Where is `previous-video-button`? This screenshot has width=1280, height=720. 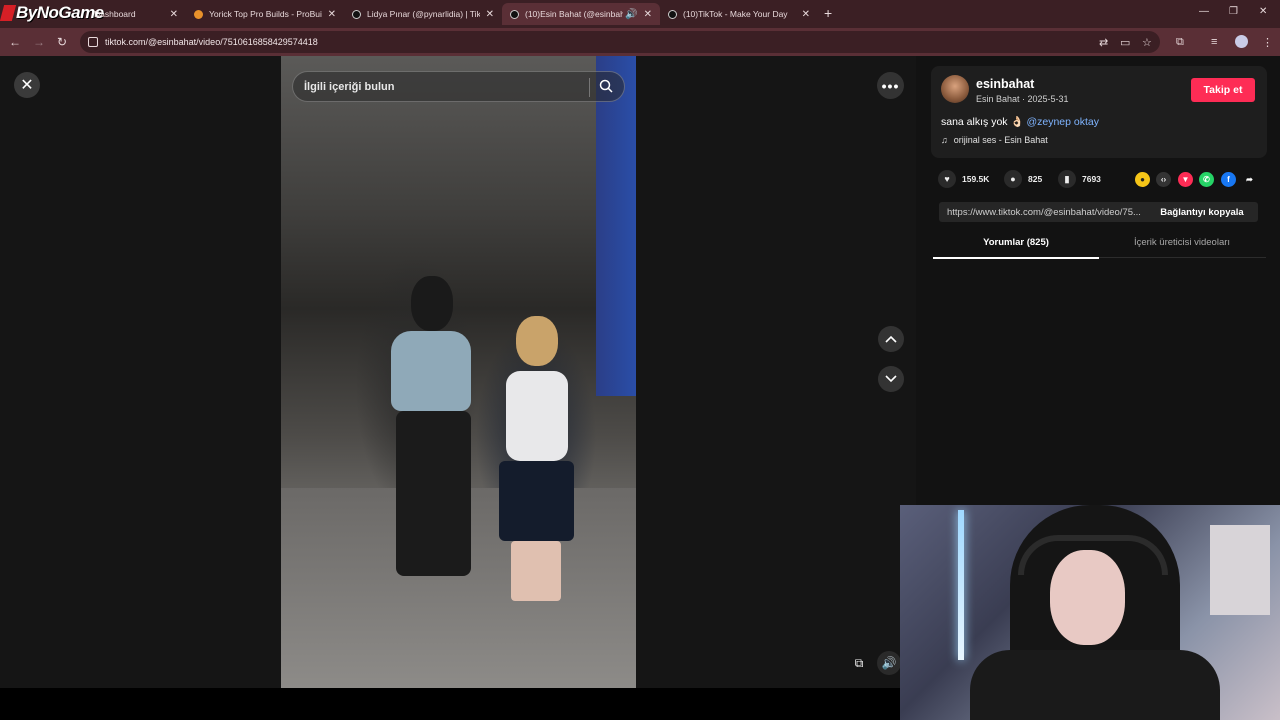 previous-video-button is located at coordinates (891, 339).